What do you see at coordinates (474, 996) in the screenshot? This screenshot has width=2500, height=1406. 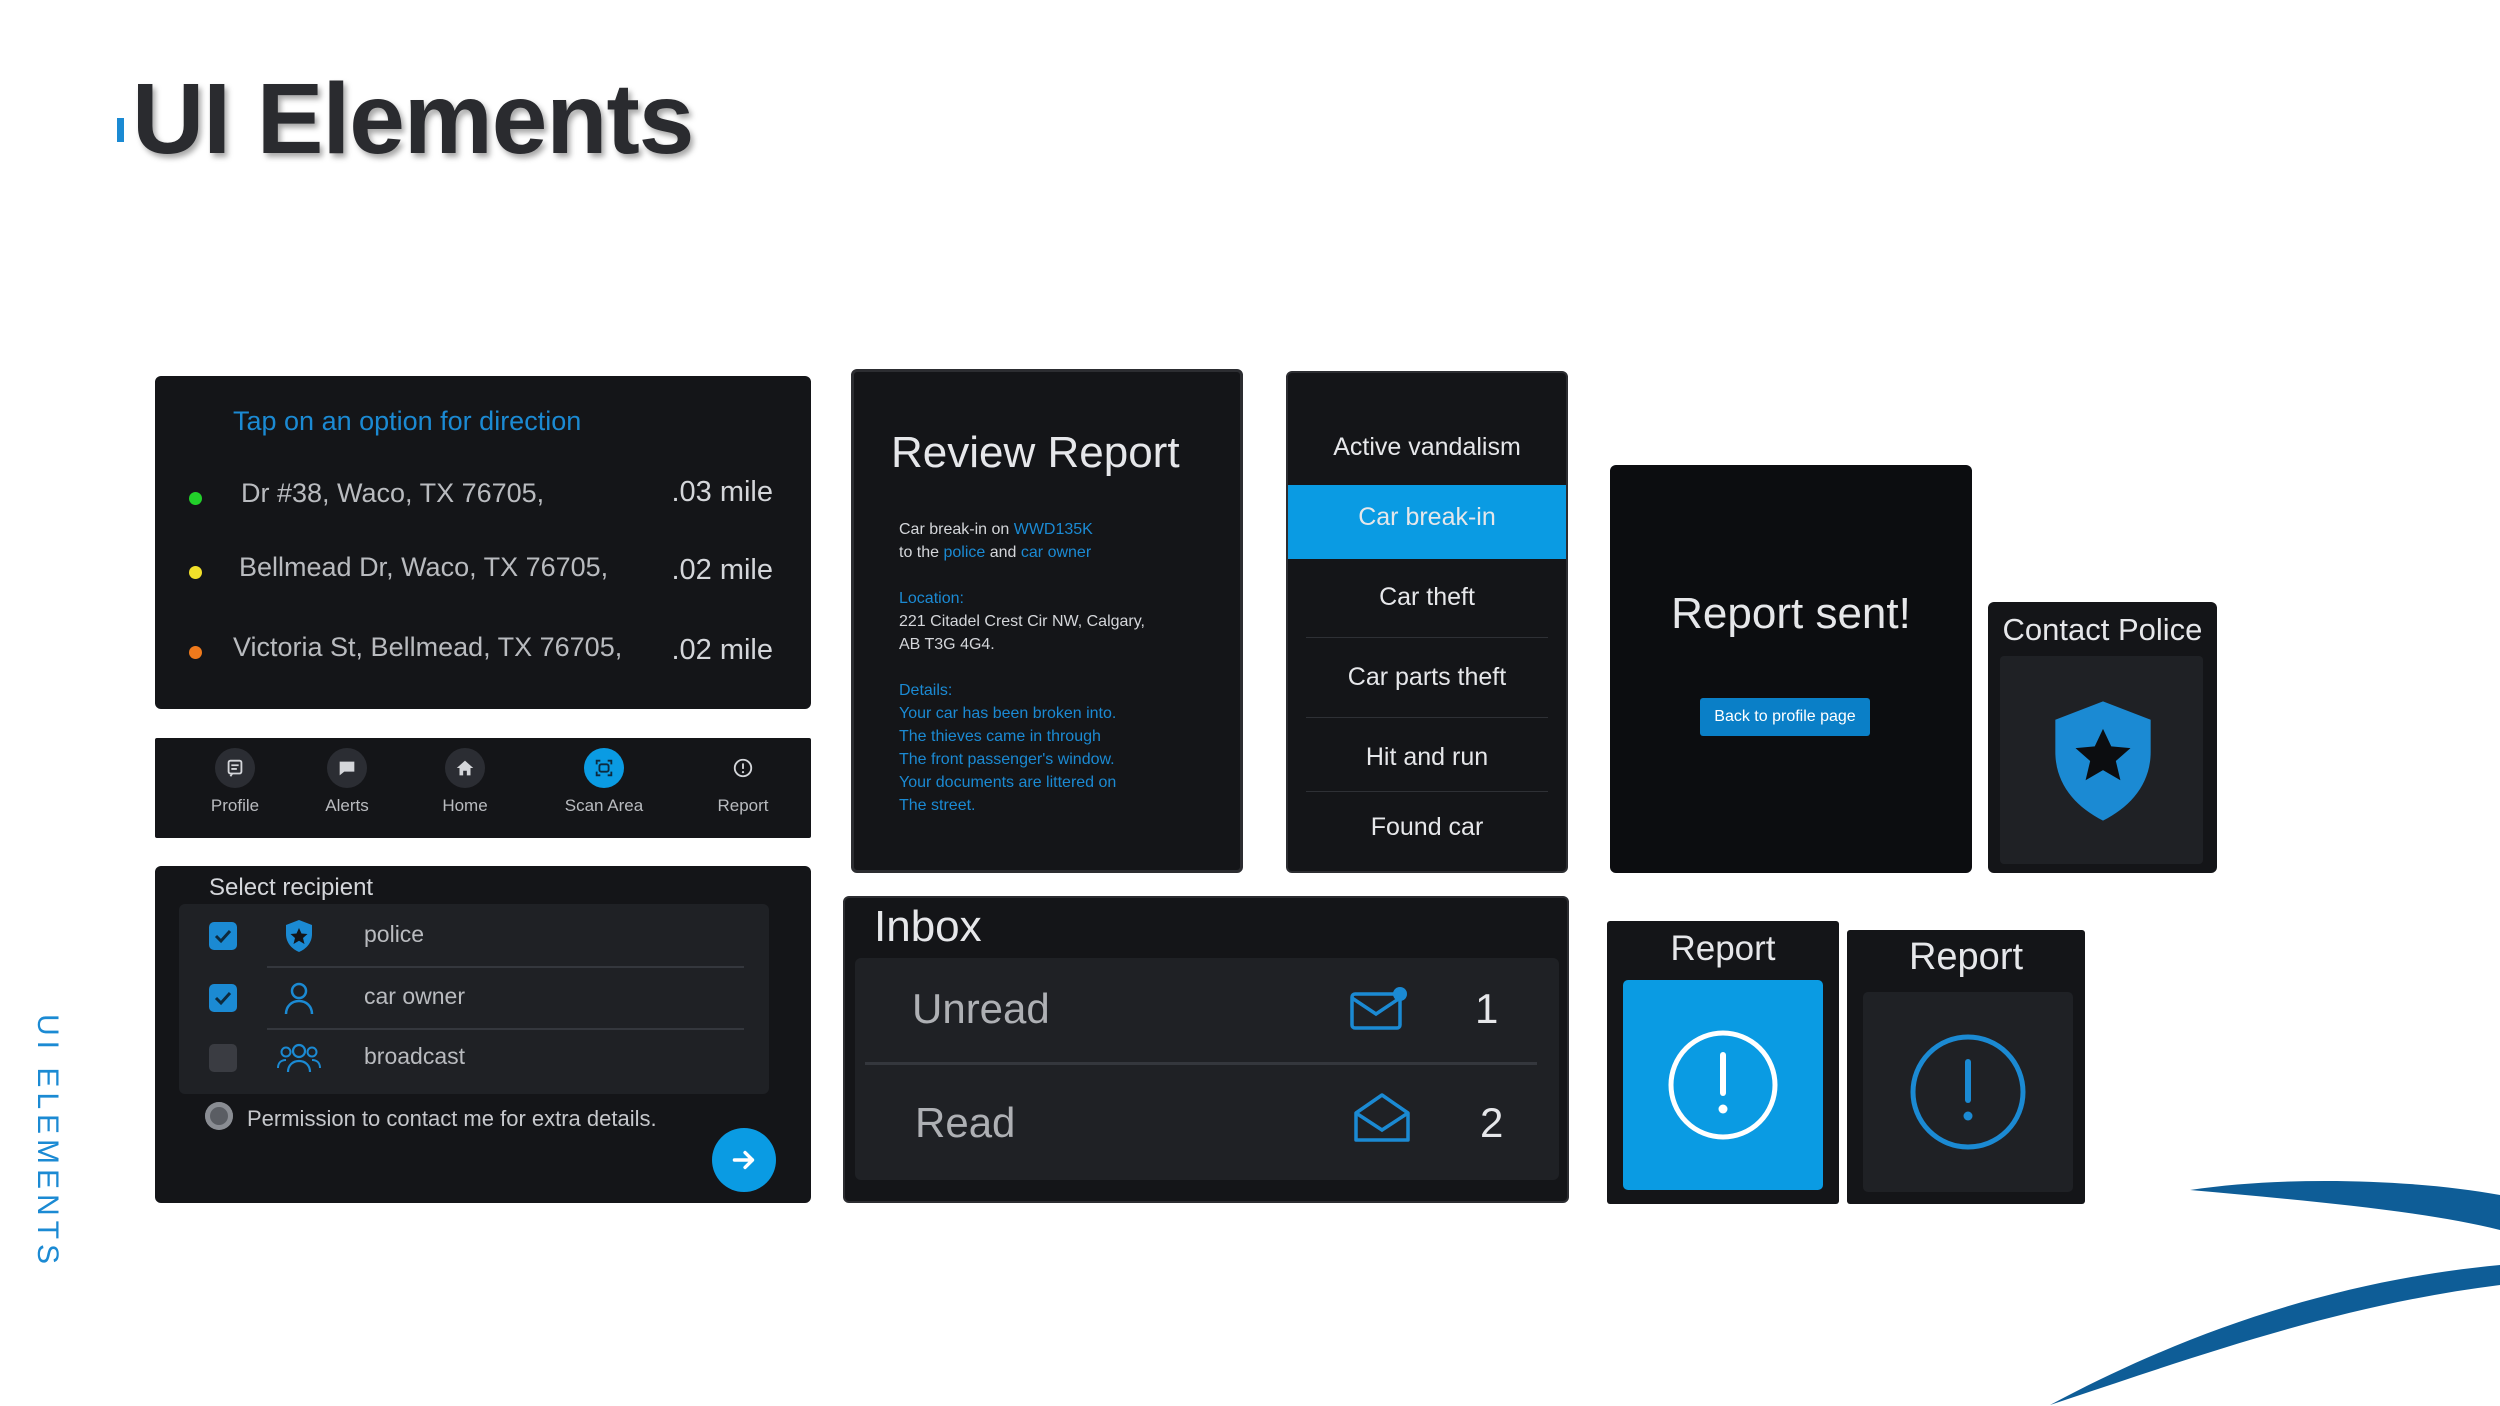 I see `recipient-item-car-owner: car owner` at bounding box center [474, 996].